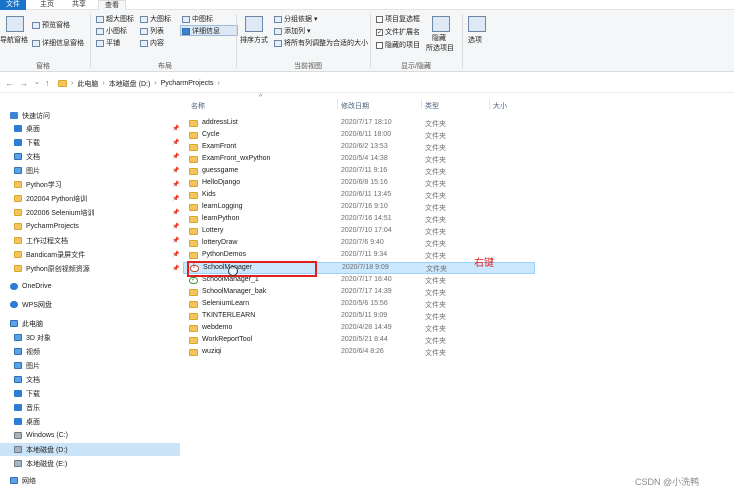  I want to click on sidebar-item-drive-c: Windows (C:), so click(104, 435).